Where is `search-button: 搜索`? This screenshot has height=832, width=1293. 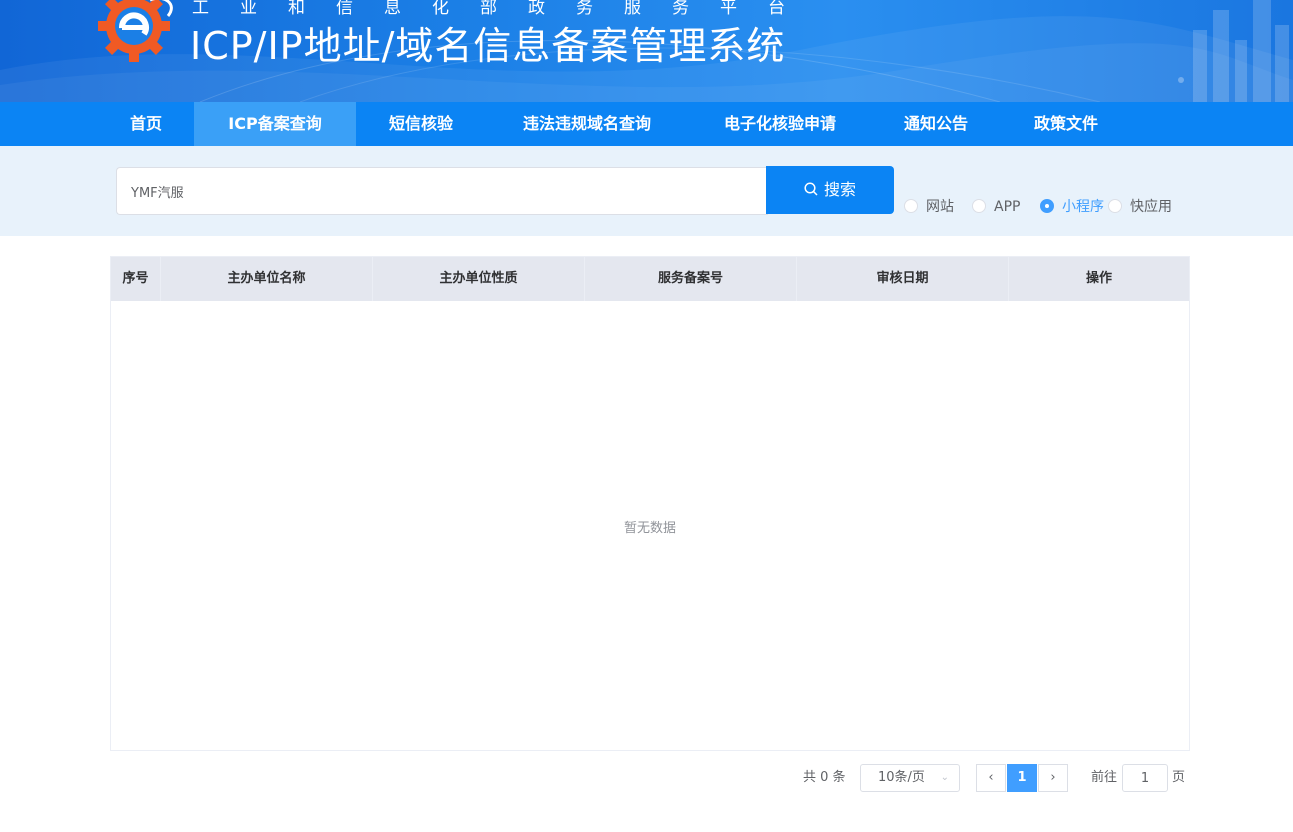
search-button: 搜索 is located at coordinates (830, 190).